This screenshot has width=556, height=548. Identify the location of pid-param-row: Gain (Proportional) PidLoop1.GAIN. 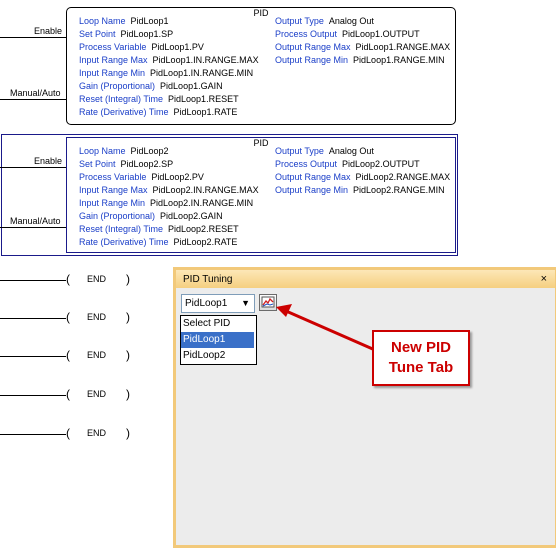
(151, 86).